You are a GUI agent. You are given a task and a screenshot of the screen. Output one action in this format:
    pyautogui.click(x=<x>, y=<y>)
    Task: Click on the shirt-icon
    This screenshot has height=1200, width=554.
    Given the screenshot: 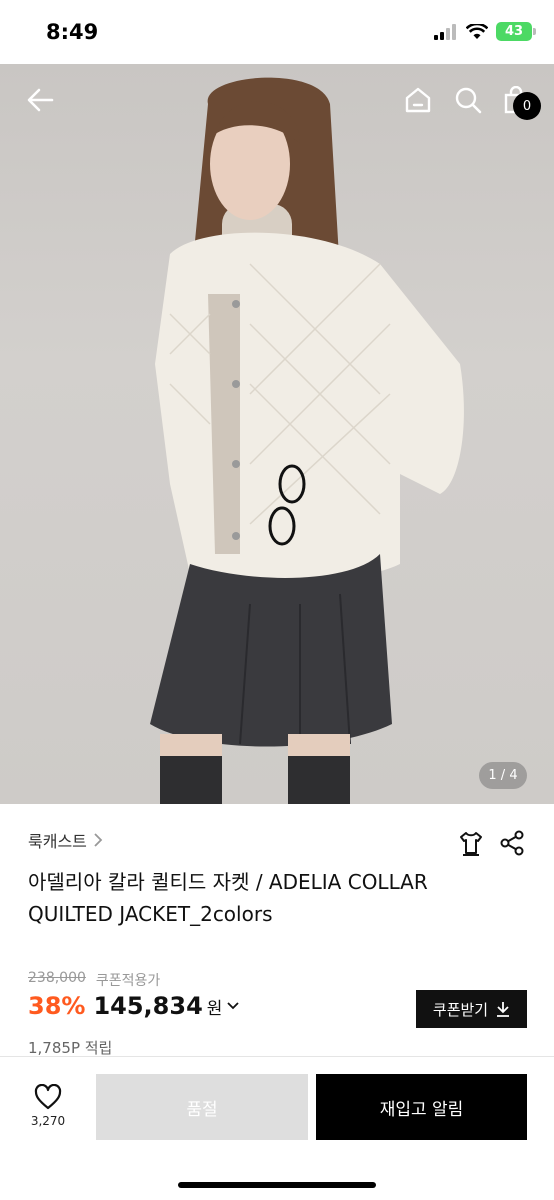 What is the action you would take?
    pyautogui.click(x=471, y=844)
    